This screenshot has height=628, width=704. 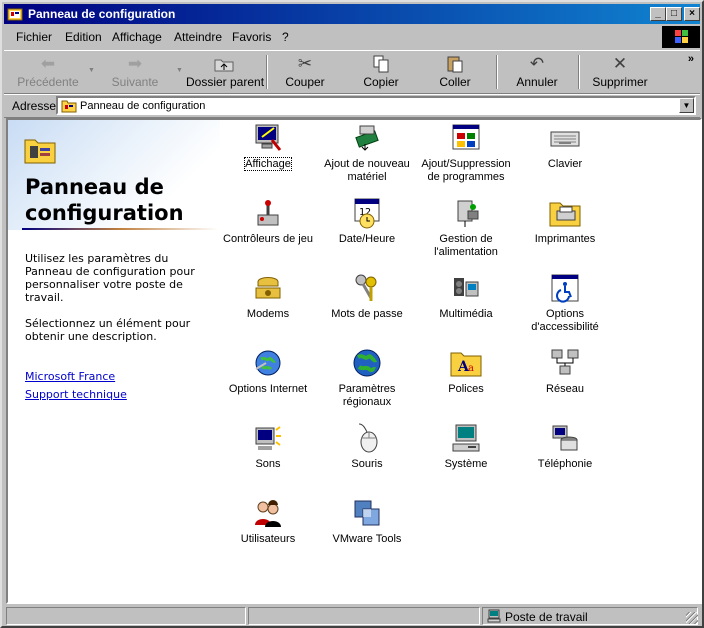 I want to click on toolbar-overflow-icon: », so click(x=691, y=59).